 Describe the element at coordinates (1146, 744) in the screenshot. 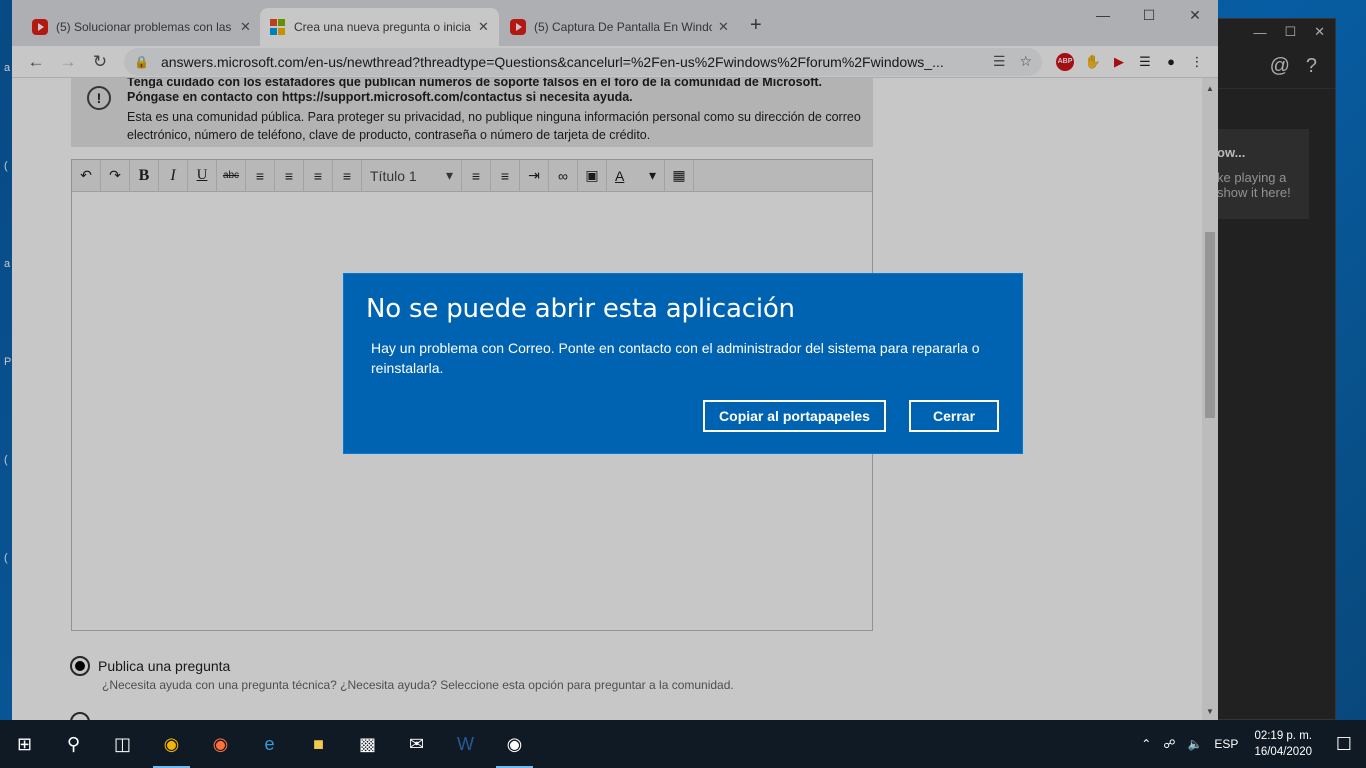

I see `chevron-up-icon: ⌃` at that location.